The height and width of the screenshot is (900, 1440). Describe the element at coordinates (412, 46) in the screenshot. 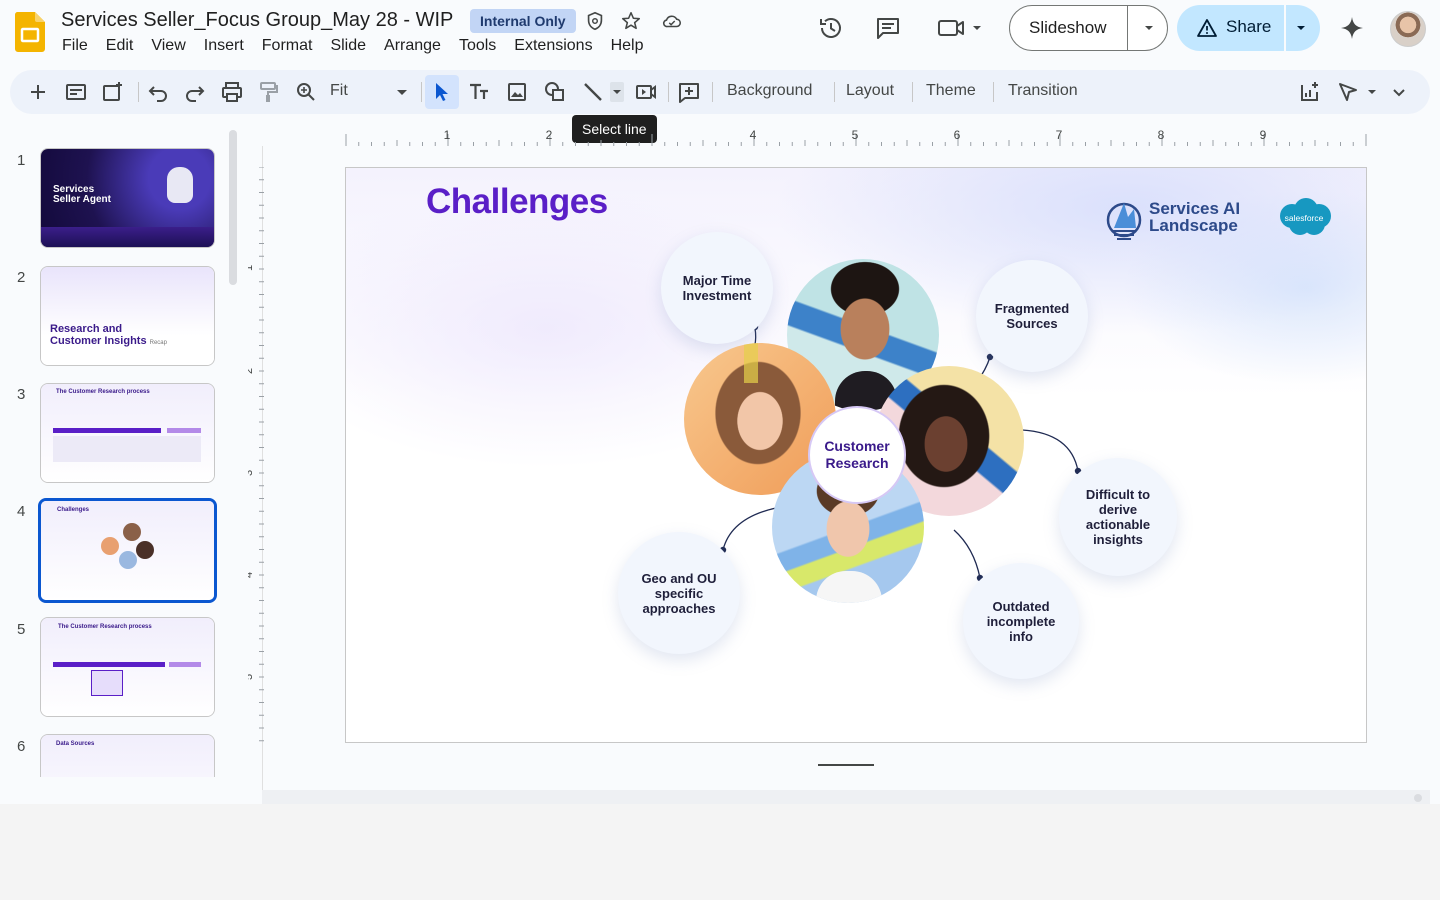

I see `menu-arrange: Arrange` at that location.